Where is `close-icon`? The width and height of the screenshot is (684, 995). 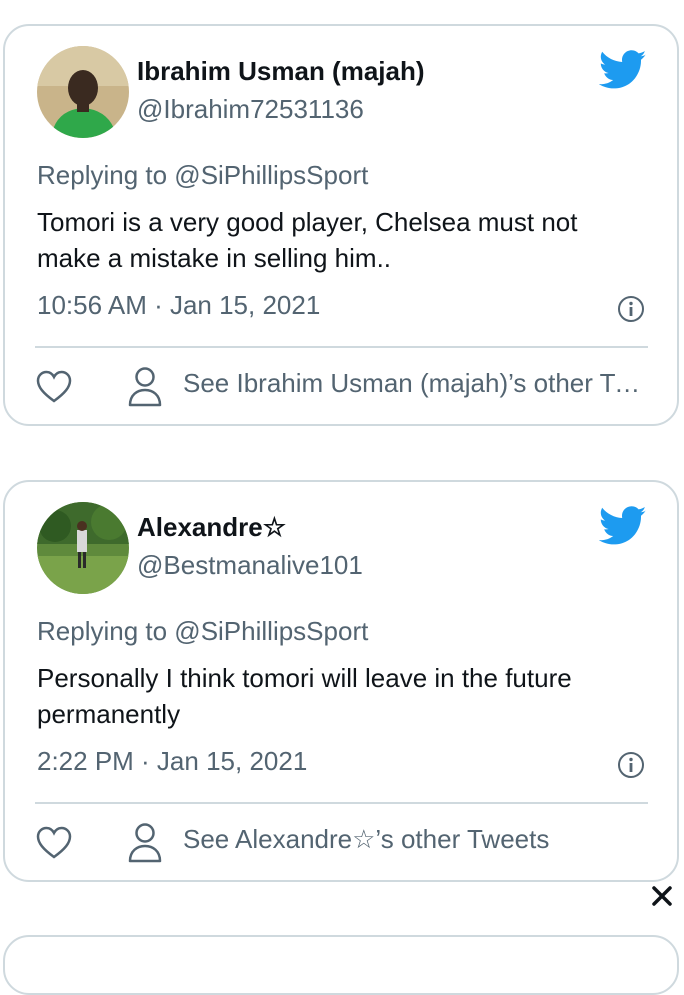
close-icon is located at coordinates (662, 896).